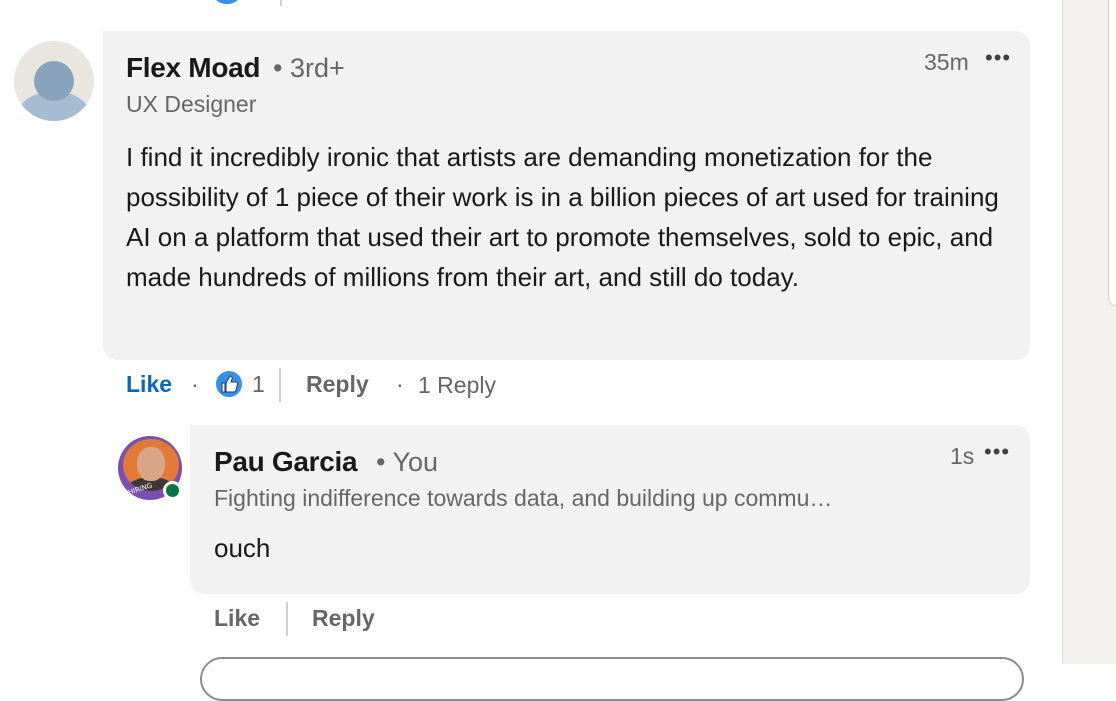  What do you see at coordinates (258, 384) in the screenshot?
I see `reaction-count: 1` at bounding box center [258, 384].